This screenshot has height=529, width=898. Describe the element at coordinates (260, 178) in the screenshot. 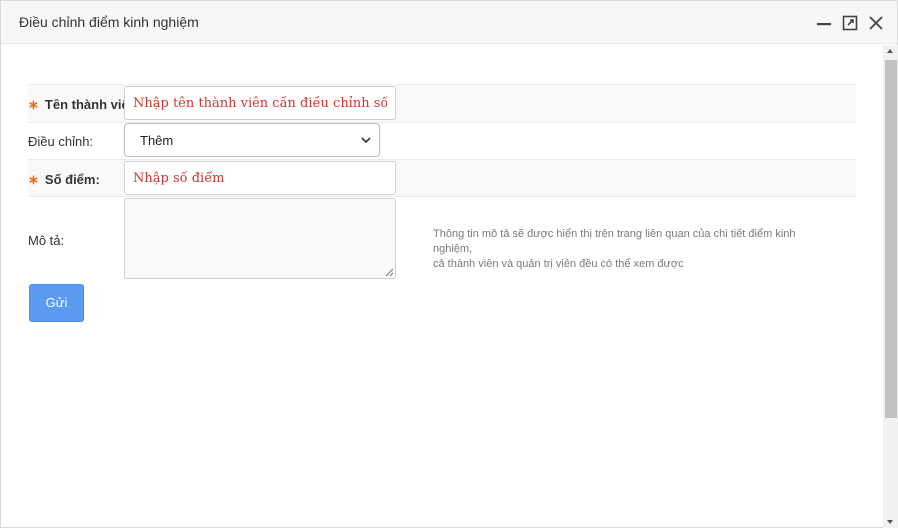

I see `points-input` at that location.